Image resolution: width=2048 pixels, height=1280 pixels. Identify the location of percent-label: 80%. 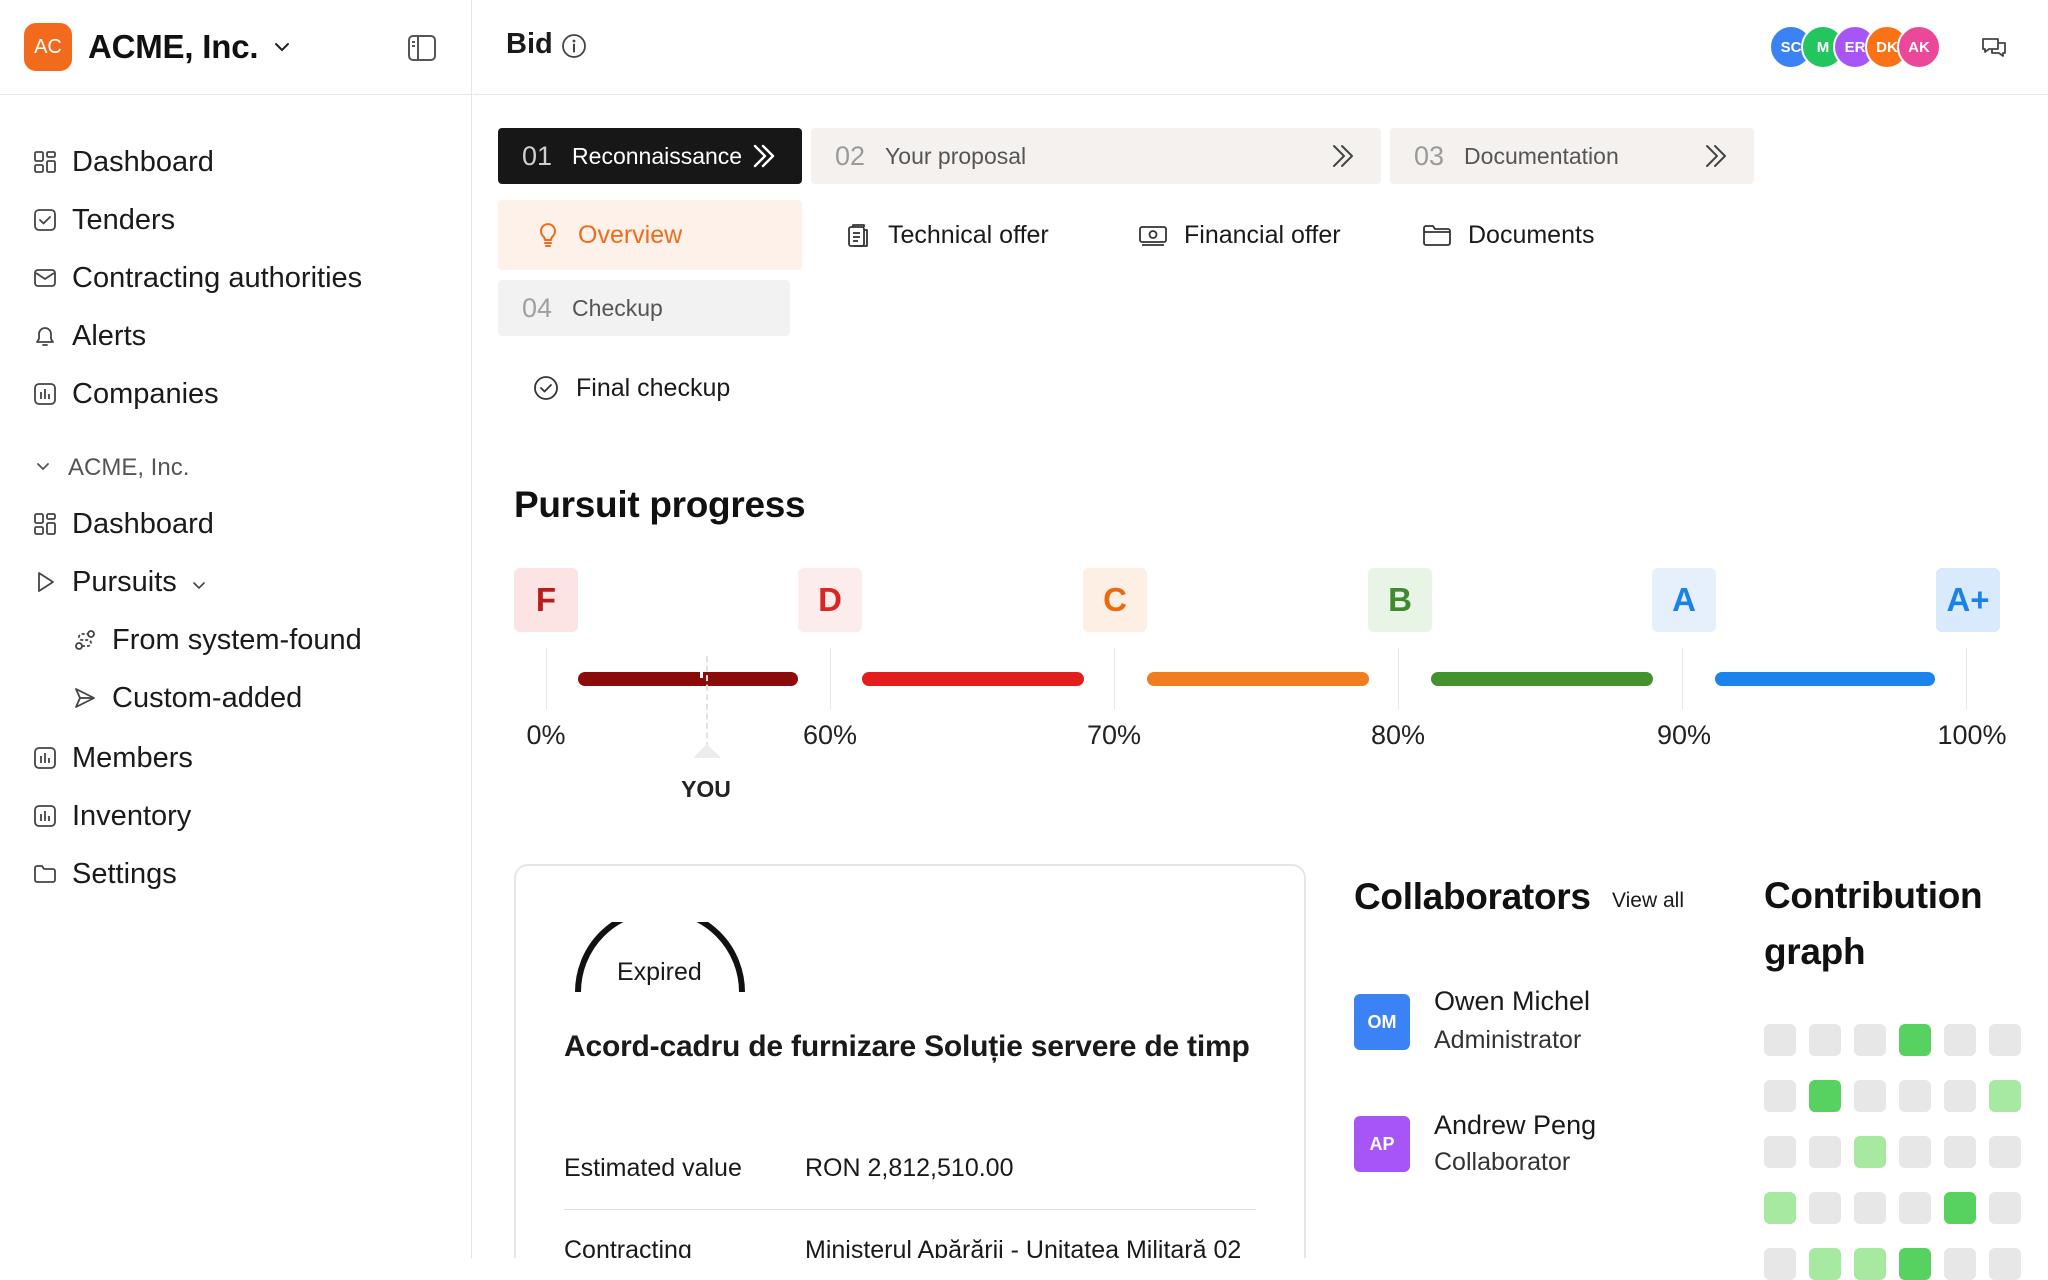
(1398, 735).